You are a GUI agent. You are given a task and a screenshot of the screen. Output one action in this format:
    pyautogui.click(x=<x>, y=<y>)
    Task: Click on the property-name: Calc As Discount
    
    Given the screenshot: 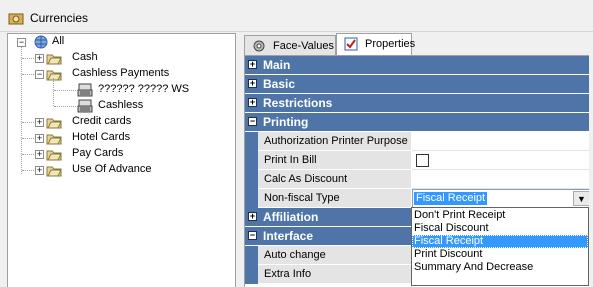 What is the action you would take?
    pyautogui.click(x=334, y=179)
    